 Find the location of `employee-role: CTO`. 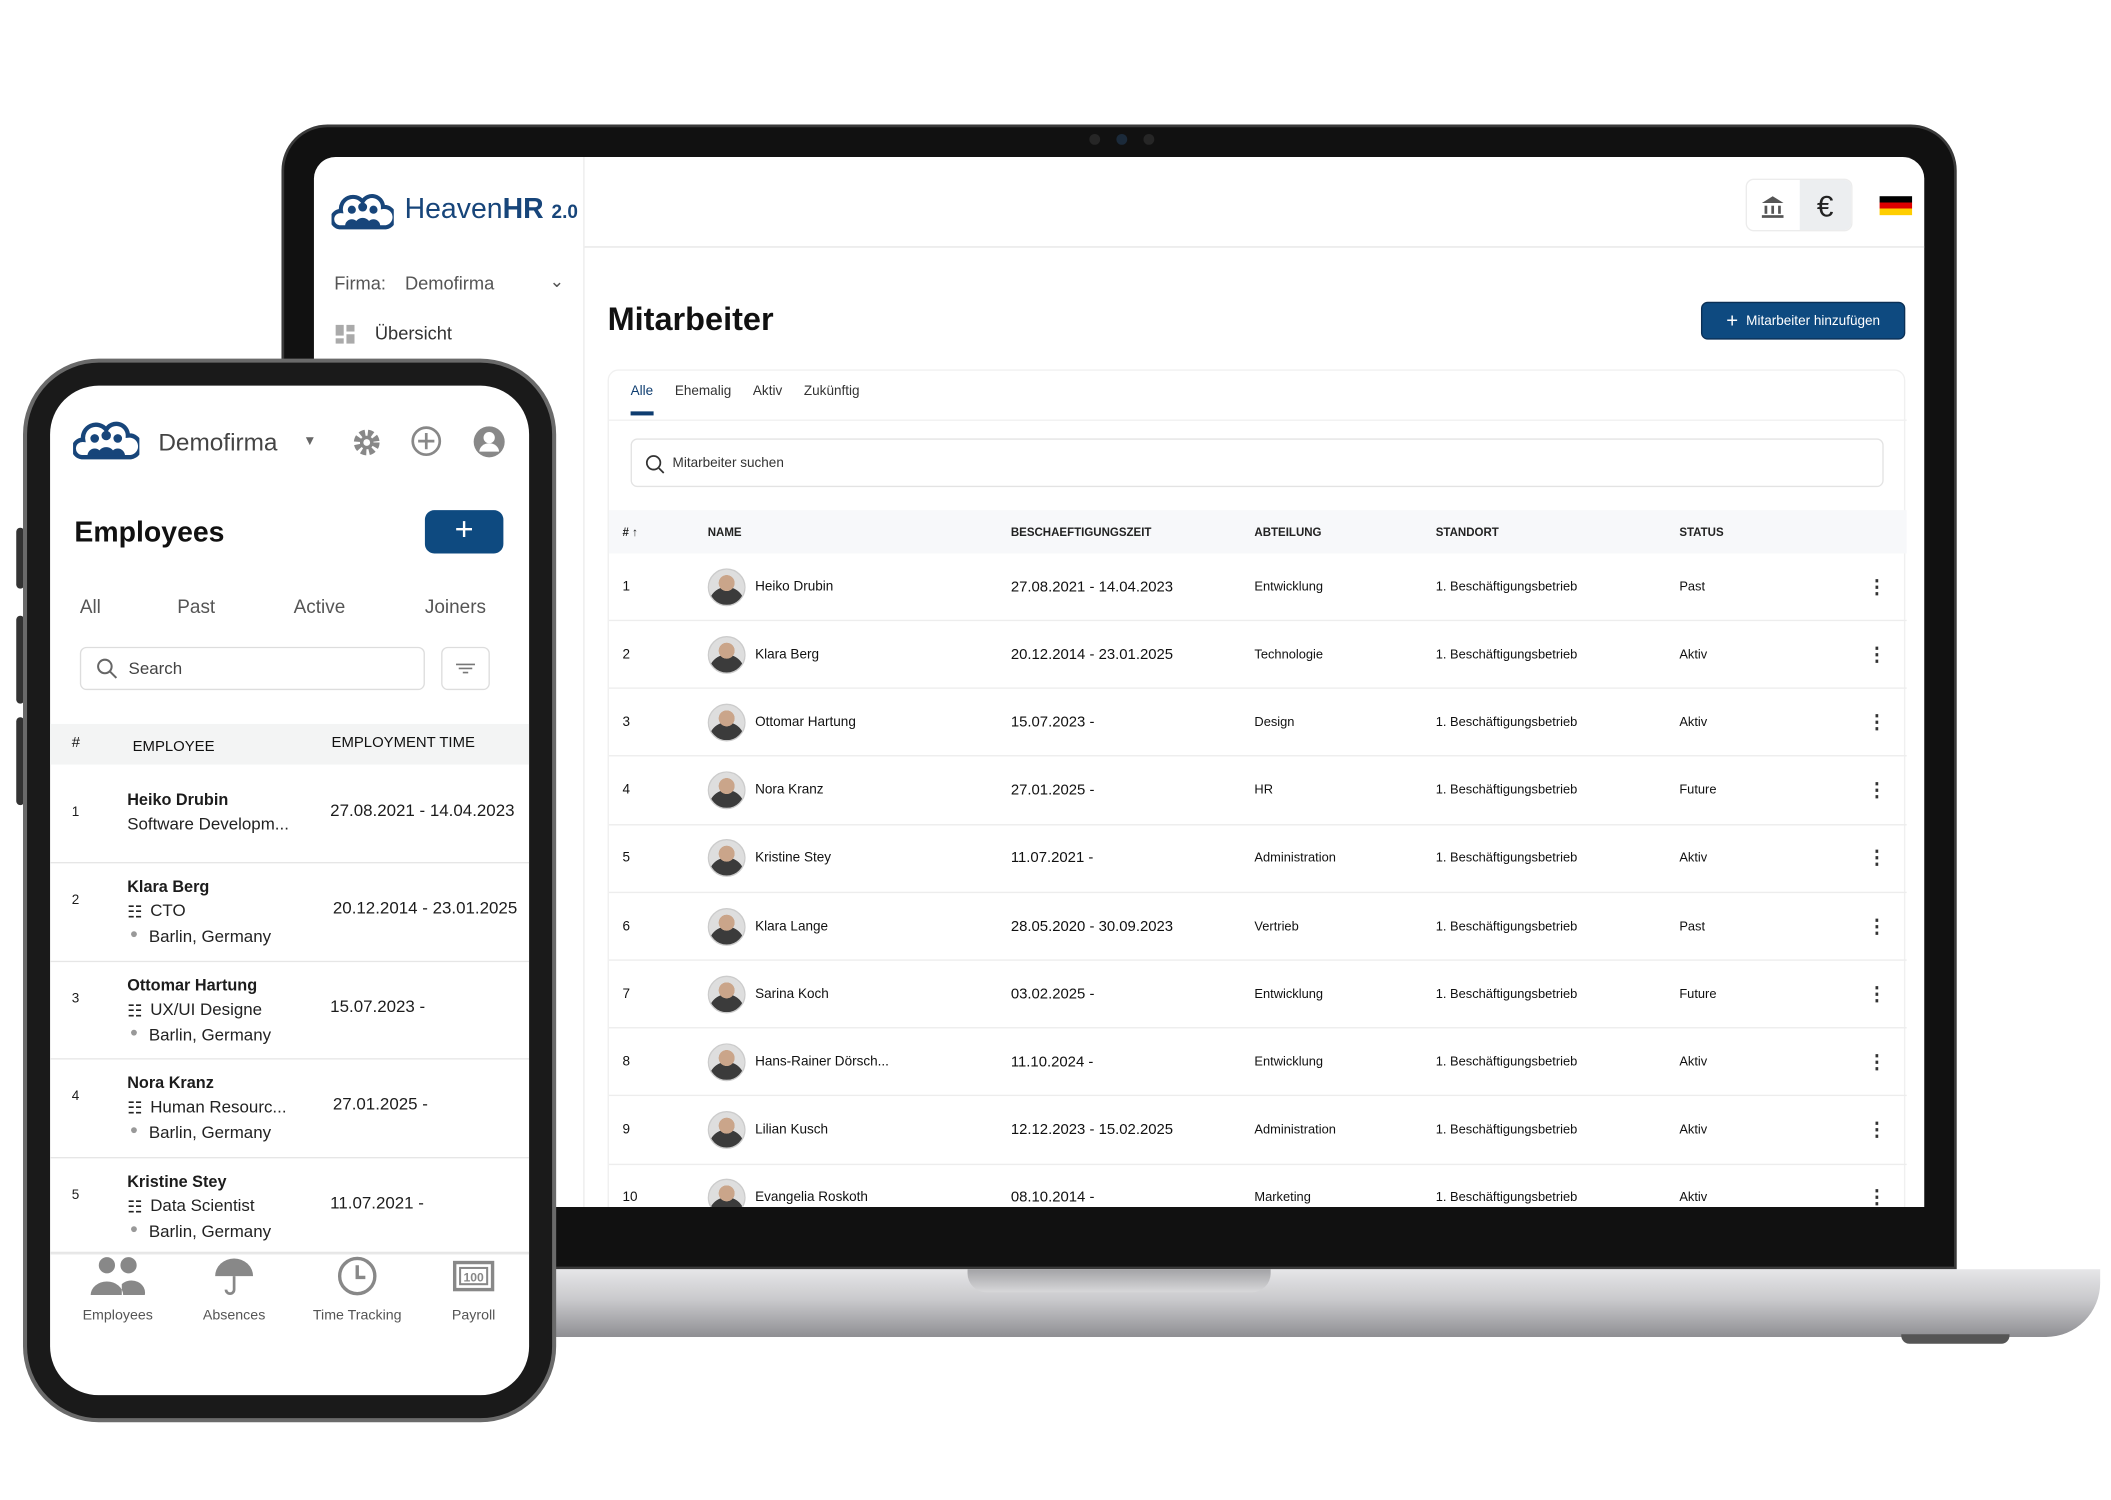

employee-role: CTO is located at coordinates (168, 911).